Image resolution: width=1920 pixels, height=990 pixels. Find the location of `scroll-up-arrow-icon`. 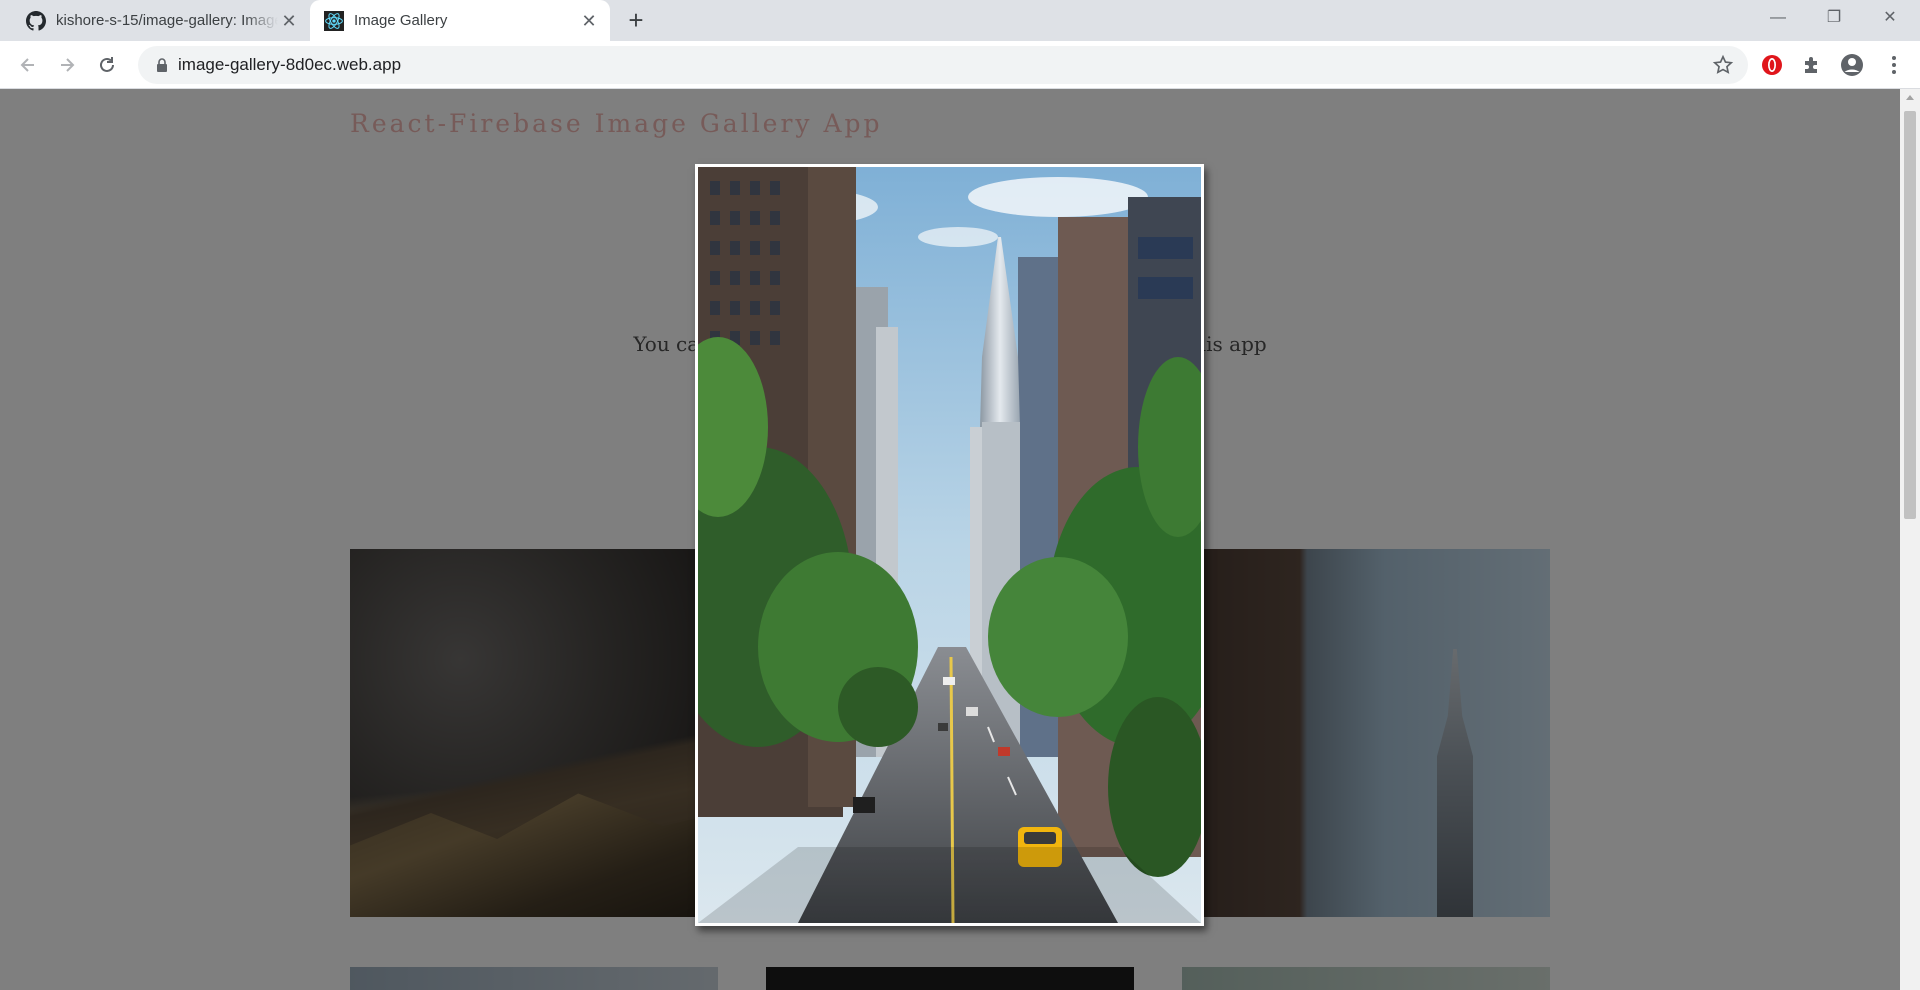

scroll-up-arrow-icon is located at coordinates (1910, 97).